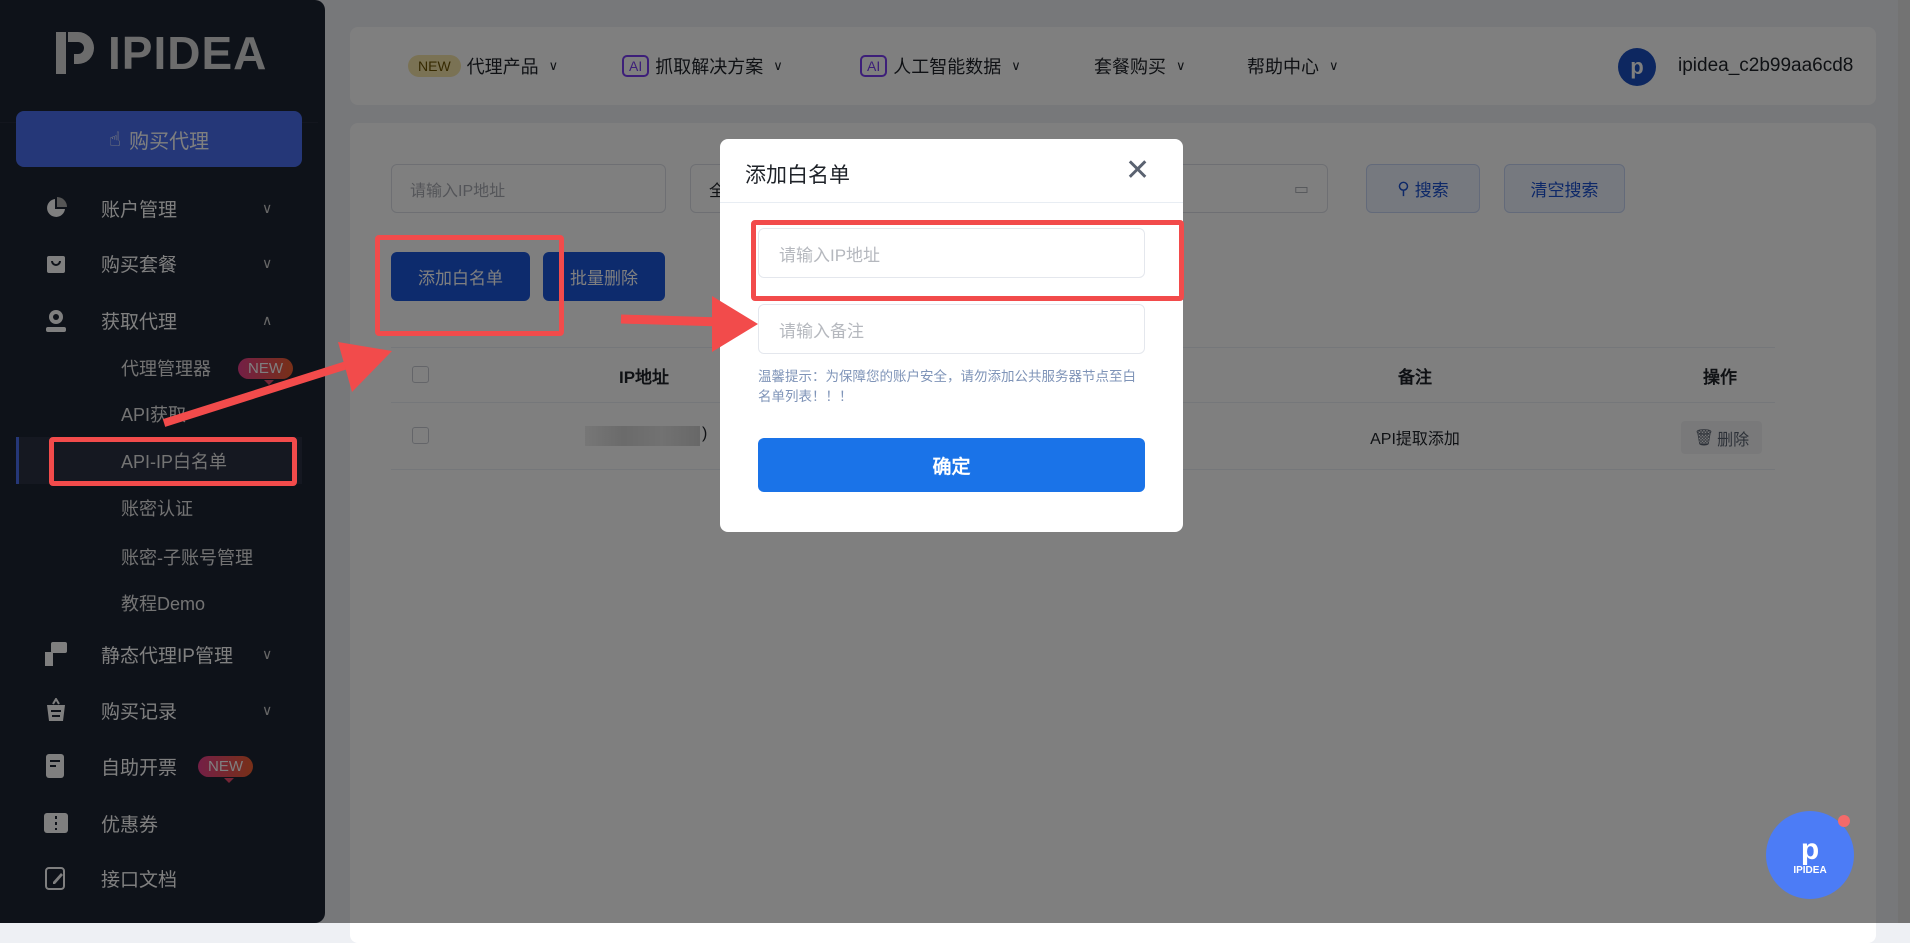 This screenshot has width=1910, height=943. I want to click on notification-dot, so click(1844, 821).